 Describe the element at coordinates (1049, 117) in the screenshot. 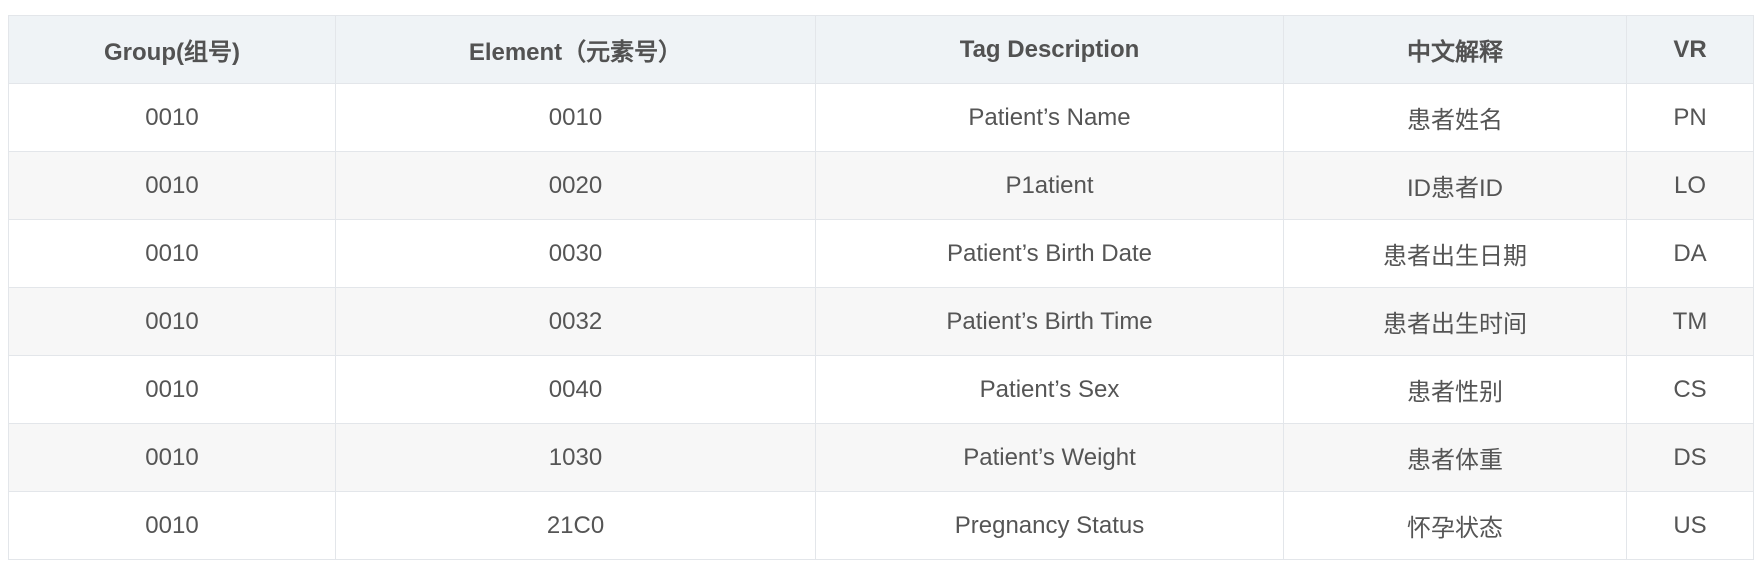

I see `cell-tag-description: Patient’s Name` at that location.